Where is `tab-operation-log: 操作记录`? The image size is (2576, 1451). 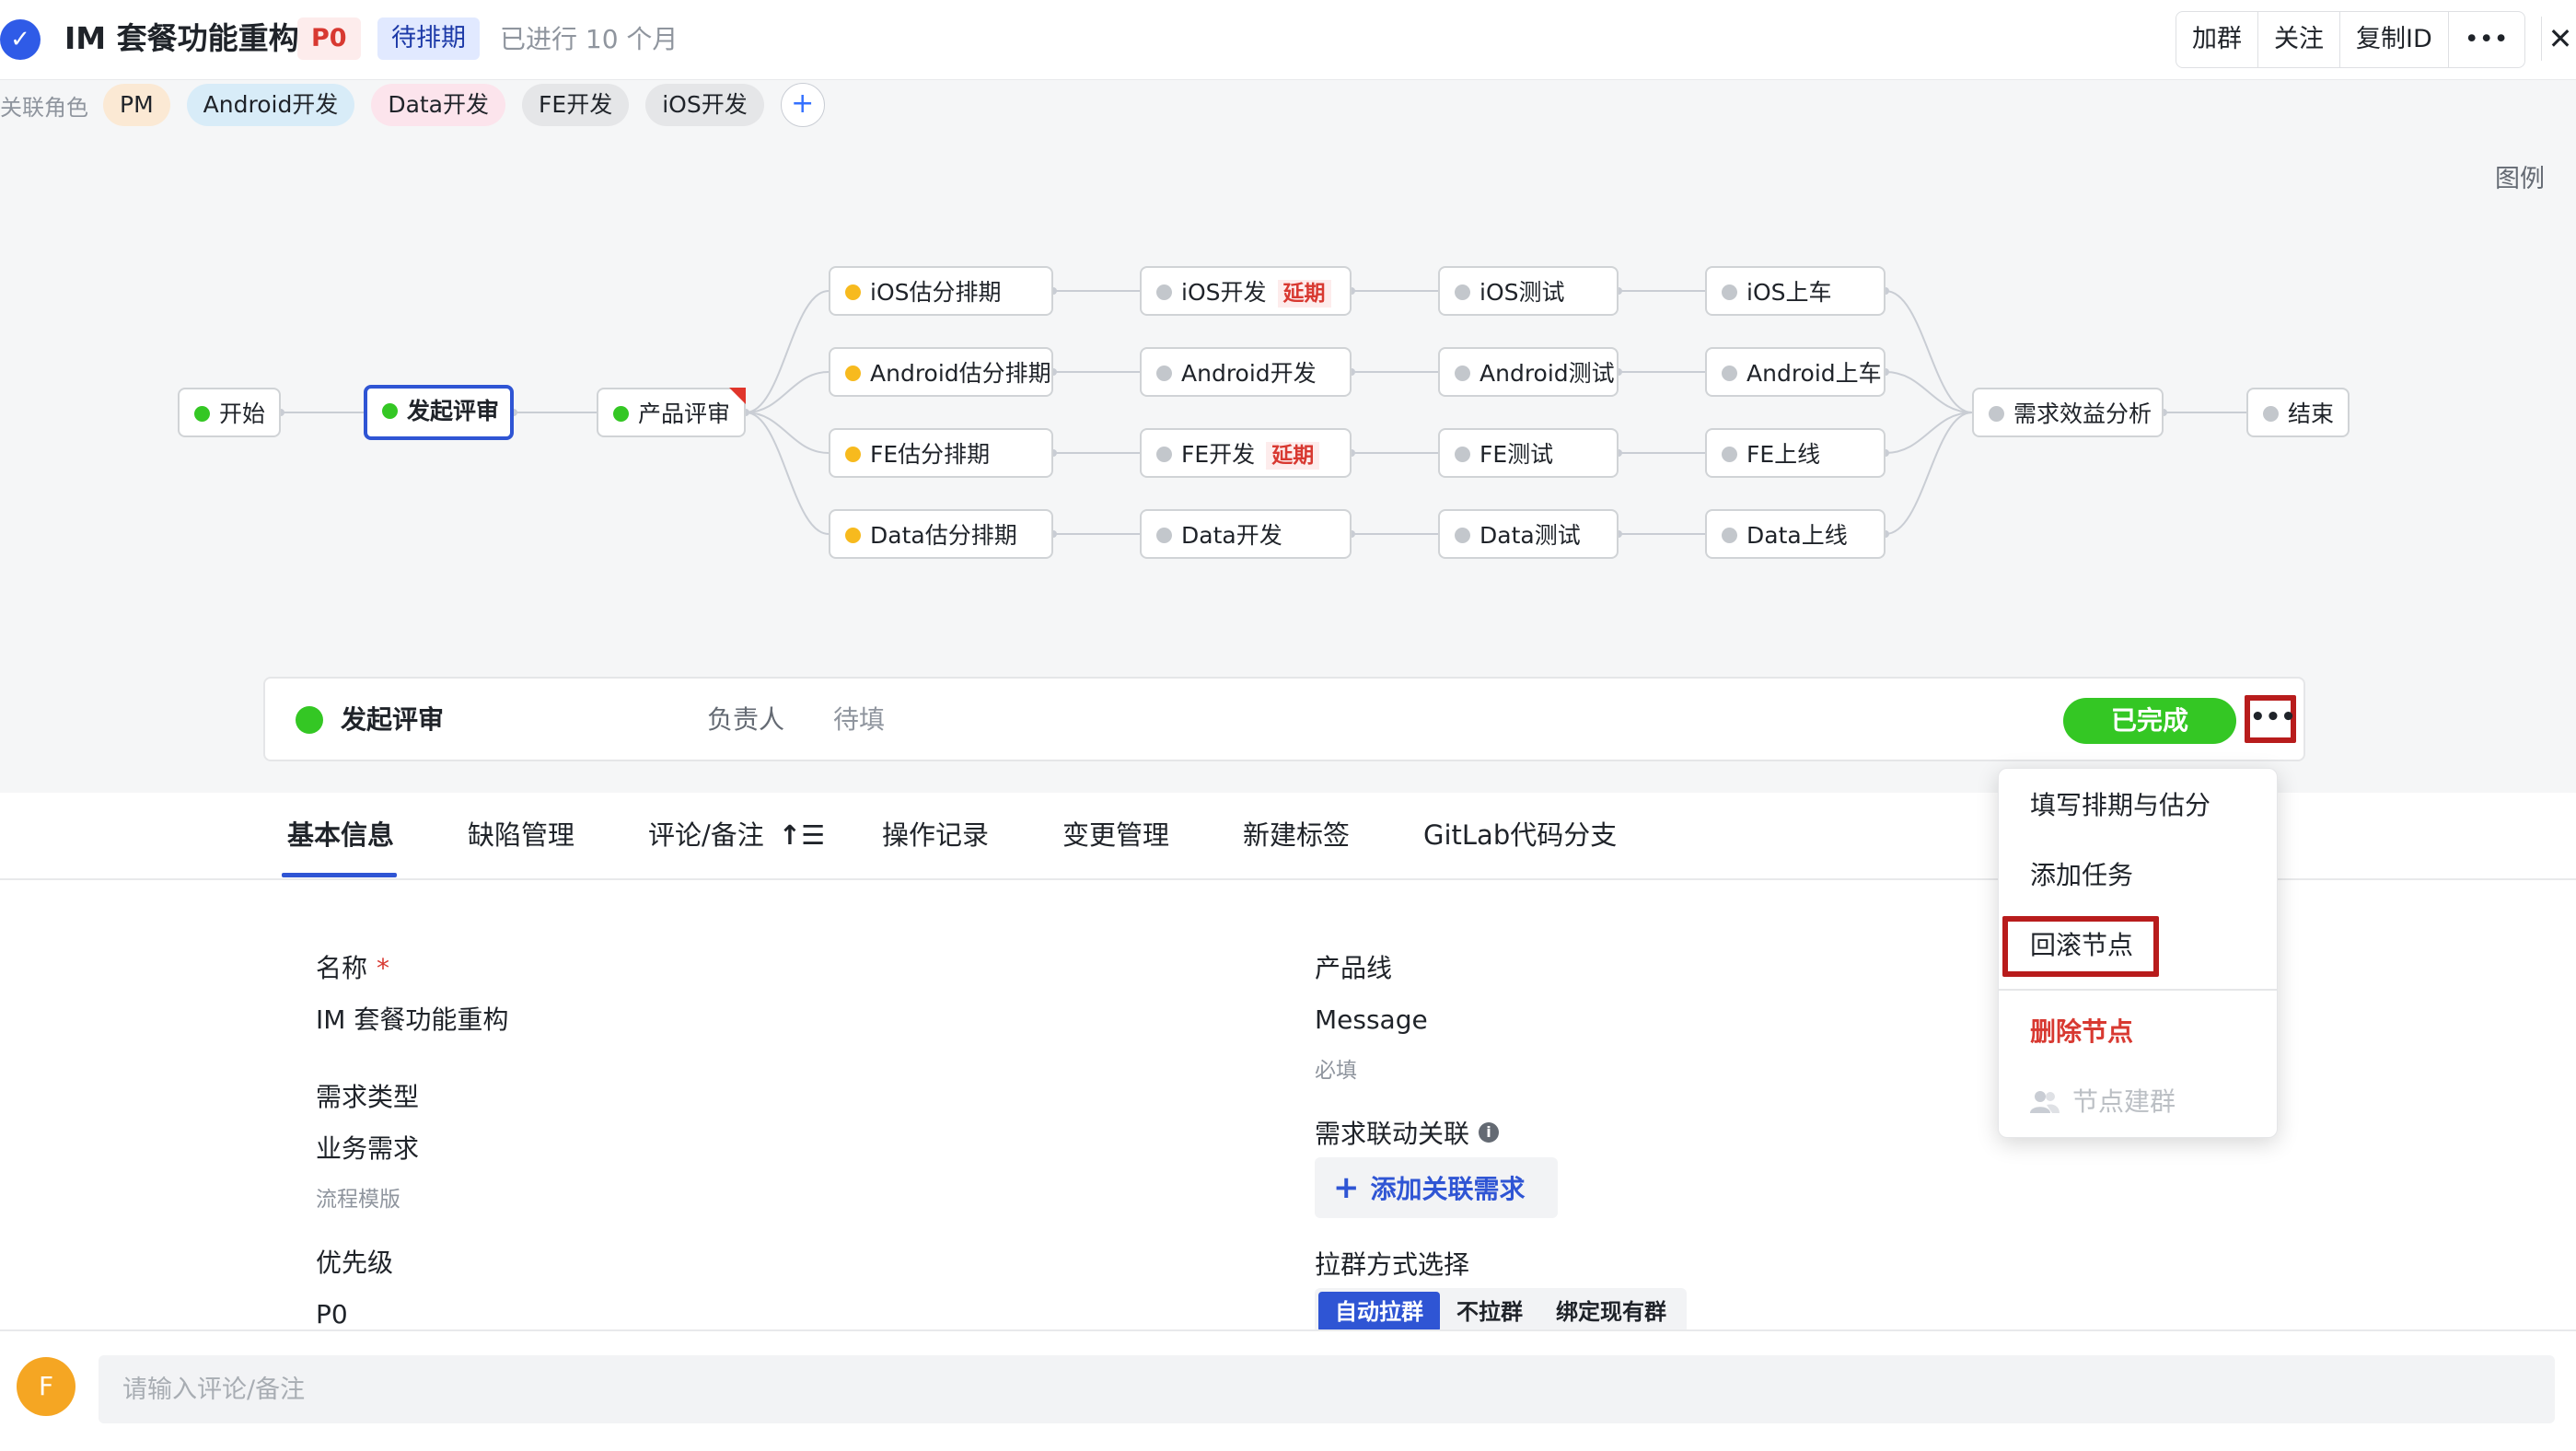 tab-operation-log: 操作记录 is located at coordinates (935, 835).